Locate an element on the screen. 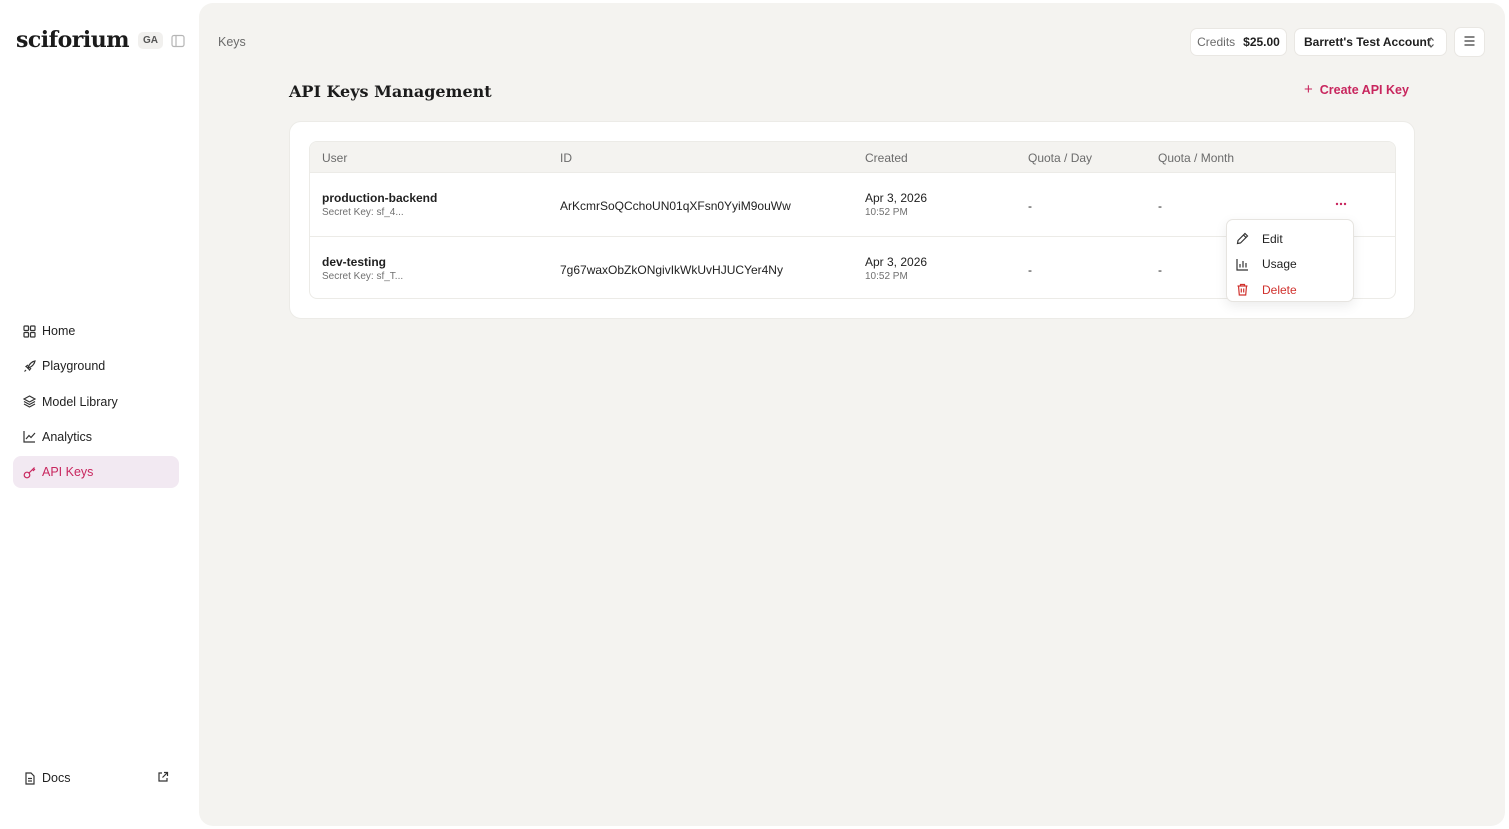 The image size is (1509, 829). docs-label: Docs is located at coordinates (56, 778).